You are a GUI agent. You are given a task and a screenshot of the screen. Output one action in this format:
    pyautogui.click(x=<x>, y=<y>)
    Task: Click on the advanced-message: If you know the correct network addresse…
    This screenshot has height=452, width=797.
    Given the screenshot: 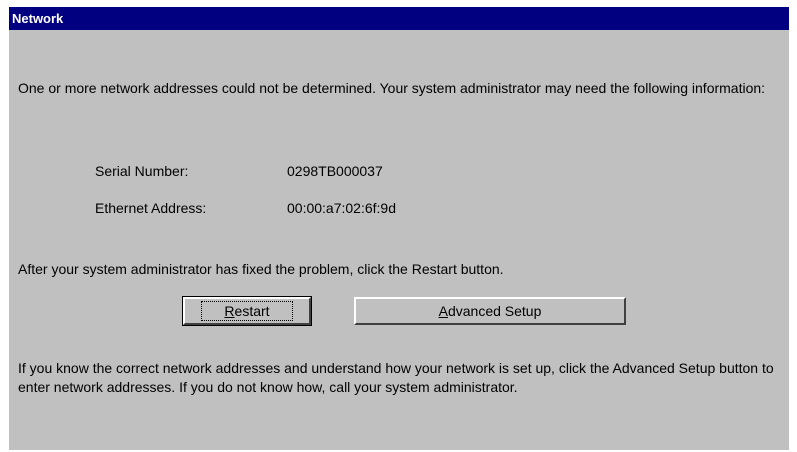 What is the action you would take?
    pyautogui.click(x=396, y=377)
    